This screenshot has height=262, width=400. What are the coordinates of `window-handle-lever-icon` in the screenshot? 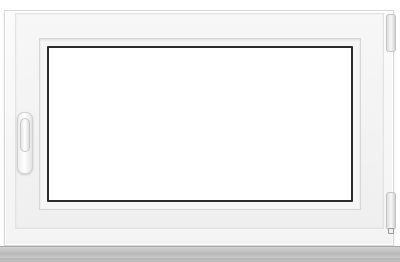 It's located at (25, 135).